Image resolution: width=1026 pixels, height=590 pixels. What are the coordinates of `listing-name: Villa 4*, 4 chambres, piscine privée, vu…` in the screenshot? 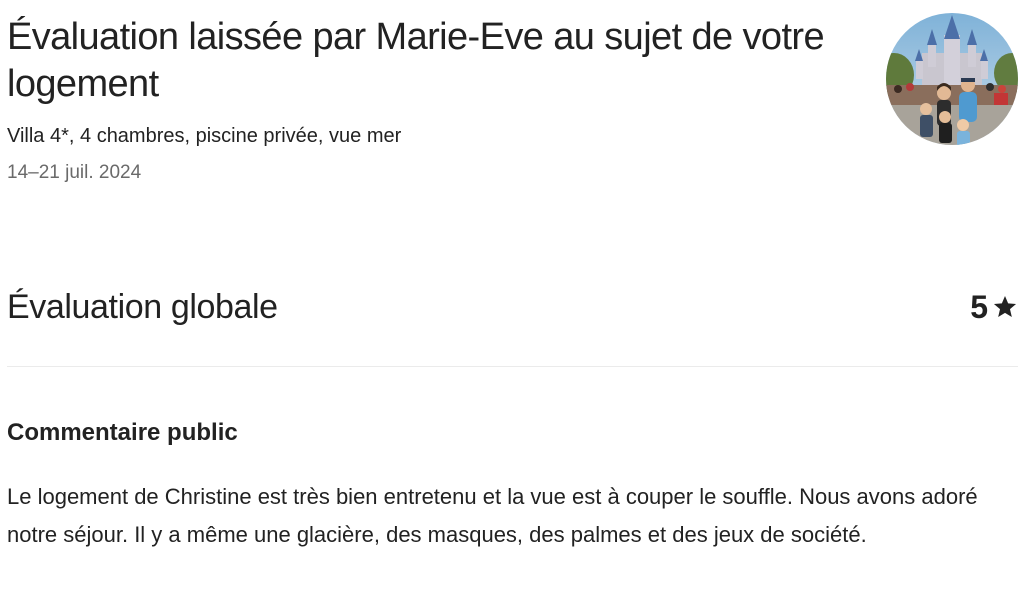 It's located at (204, 136).